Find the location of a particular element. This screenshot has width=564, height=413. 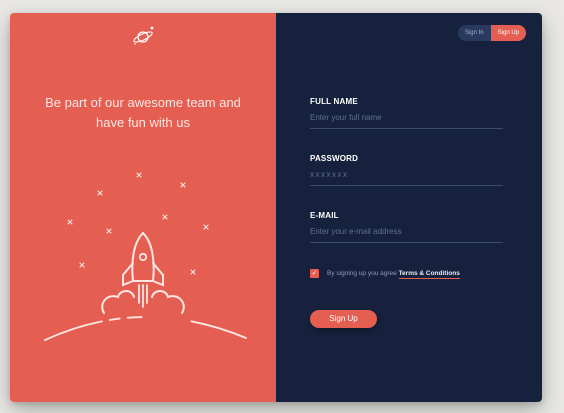

email-input: Enter your e-mail address is located at coordinates (406, 232).